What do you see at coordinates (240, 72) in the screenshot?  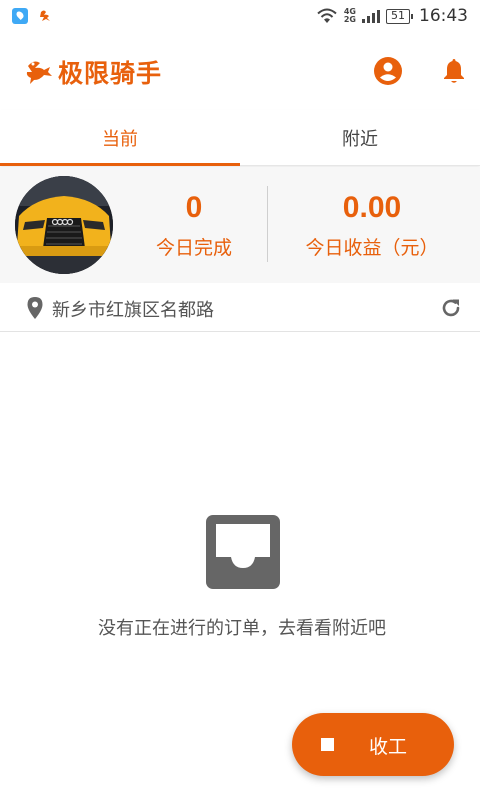 I see `app-bar: 极限骑手` at bounding box center [240, 72].